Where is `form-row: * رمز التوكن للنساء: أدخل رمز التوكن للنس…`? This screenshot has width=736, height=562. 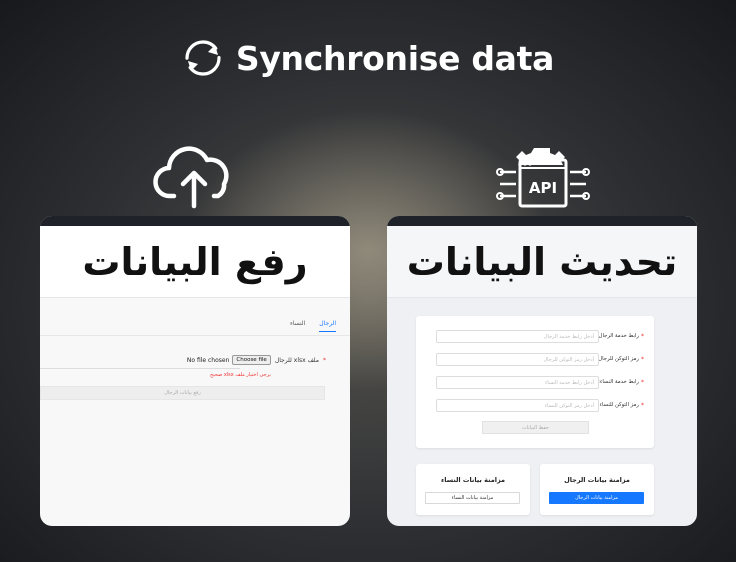 form-row: * رمز التوكن للنساء: أدخل رمز التوكن للنس… is located at coordinates (536, 405).